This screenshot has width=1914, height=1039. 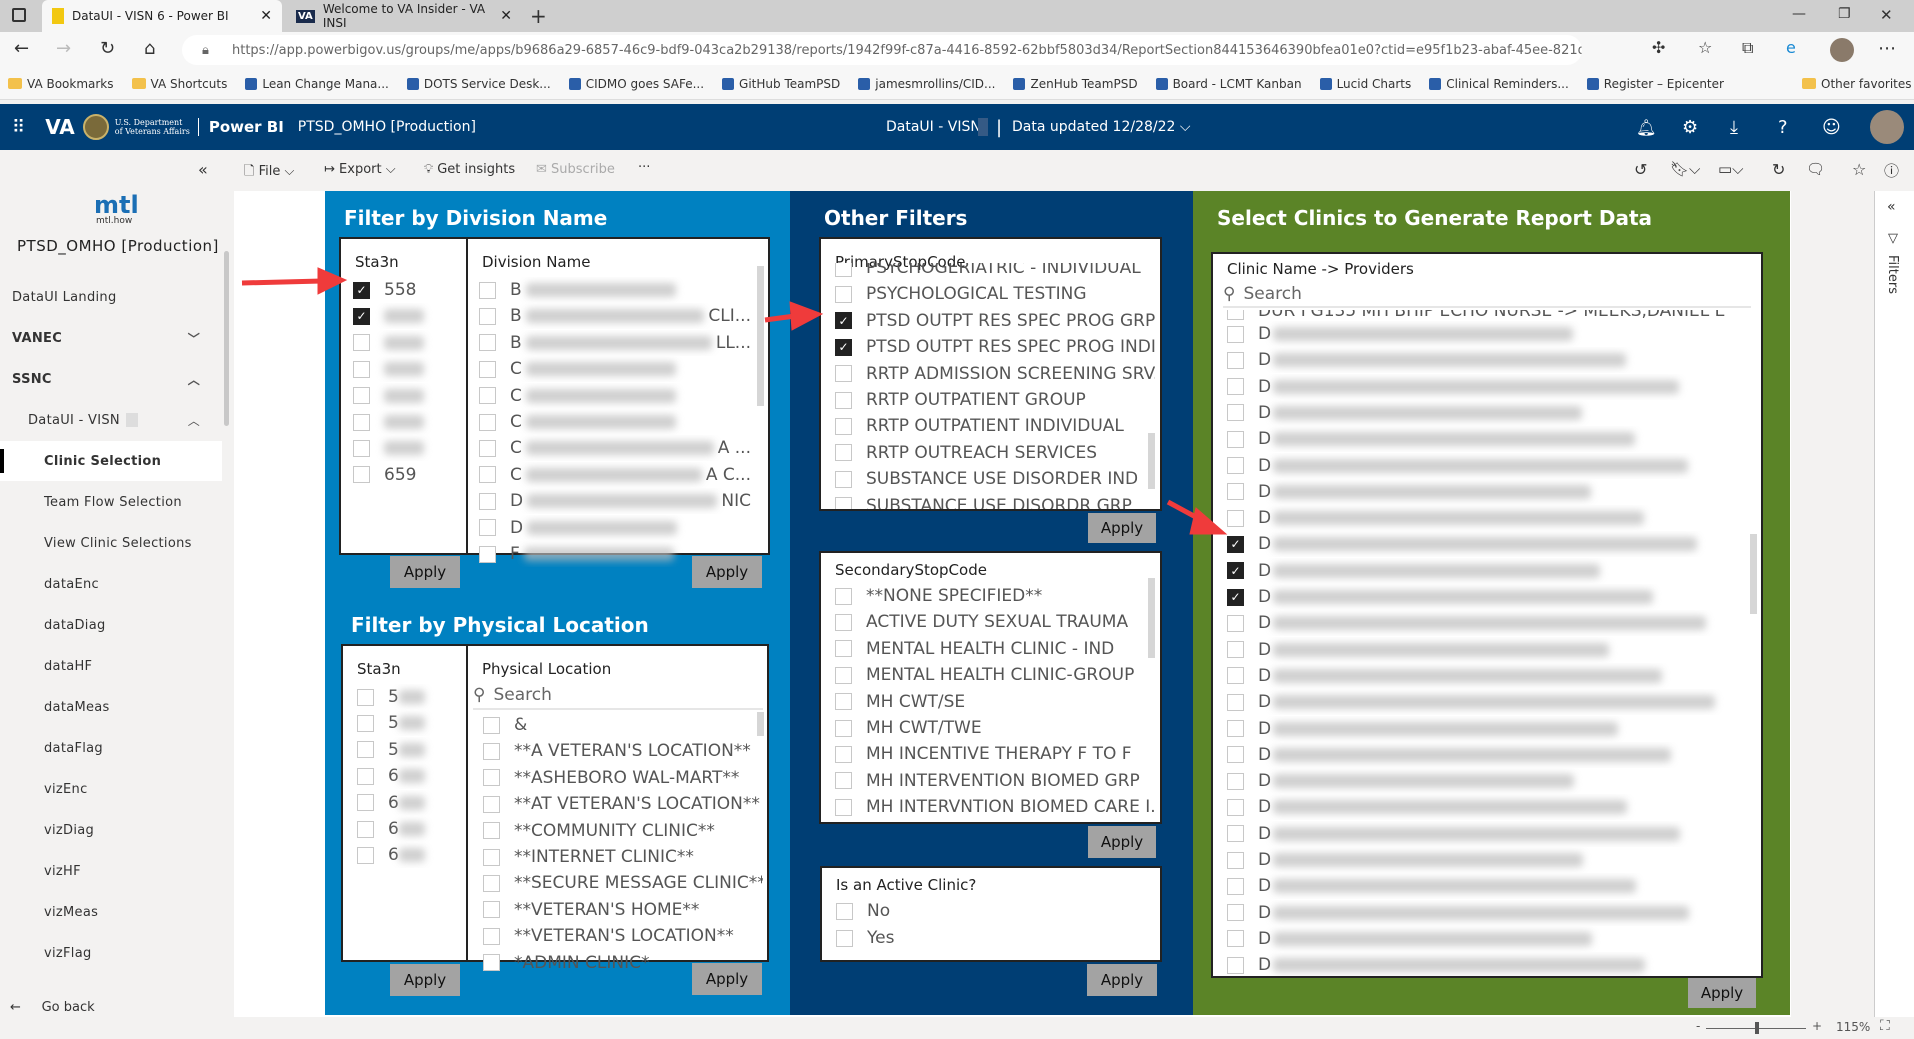 I want to click on nav-item-datameas: dataMeas, so click(x=111, y=707).